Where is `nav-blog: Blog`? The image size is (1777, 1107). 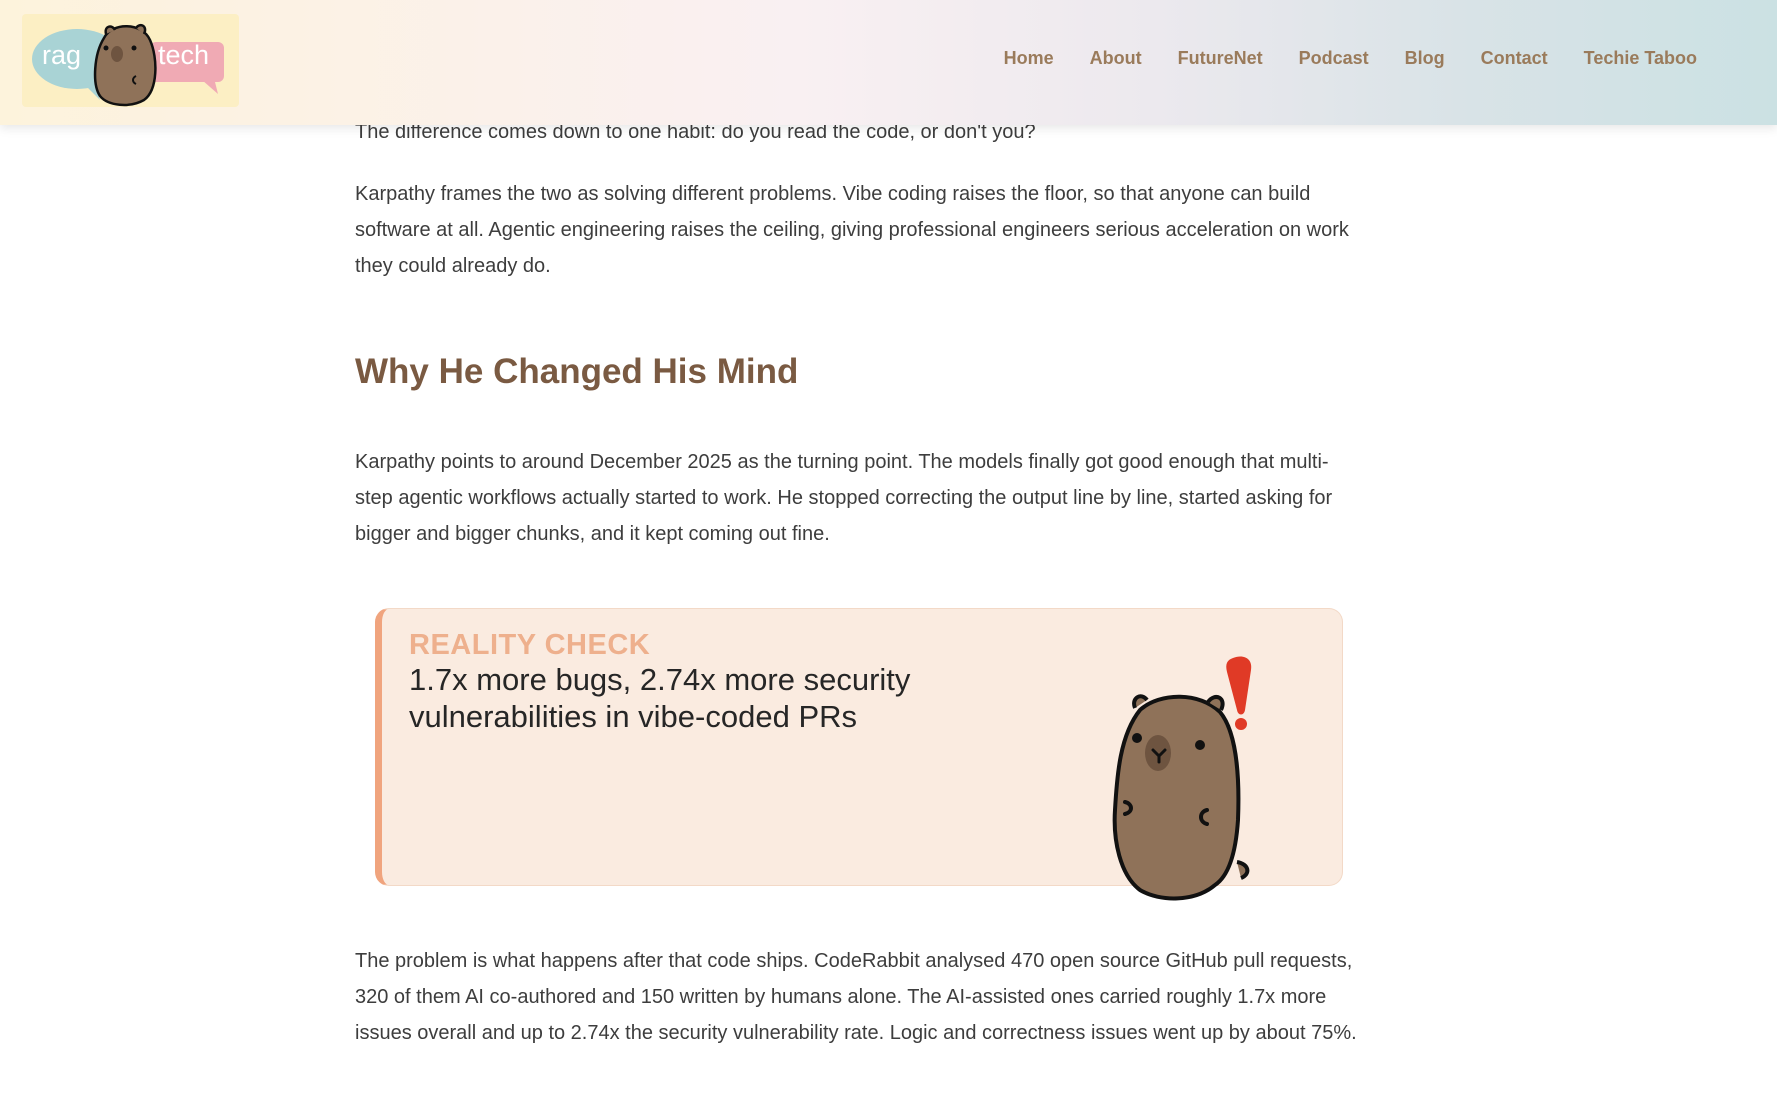 nav-blog: Blog is located at coordinates (1425, 58).